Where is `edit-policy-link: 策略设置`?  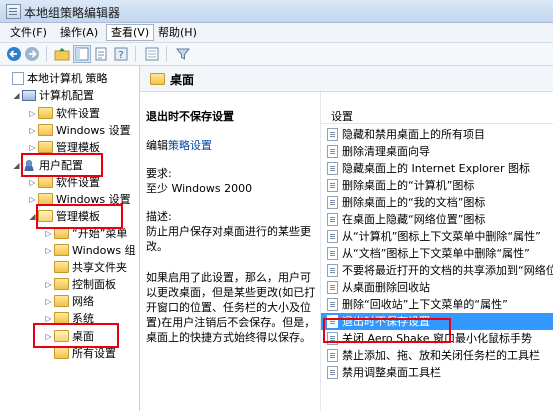 edit-policy-link: 策略设置 is located at coordinates (190, 145).